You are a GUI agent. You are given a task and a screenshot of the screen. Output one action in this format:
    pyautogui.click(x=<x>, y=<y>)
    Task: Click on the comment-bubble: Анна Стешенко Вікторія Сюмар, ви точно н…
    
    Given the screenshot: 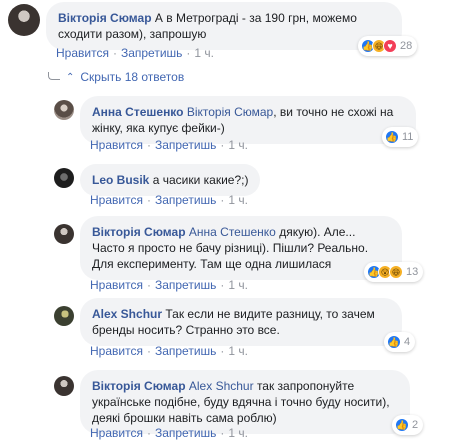 What is the action you would take?
    pyautogui.click(x=248, y=120)
    